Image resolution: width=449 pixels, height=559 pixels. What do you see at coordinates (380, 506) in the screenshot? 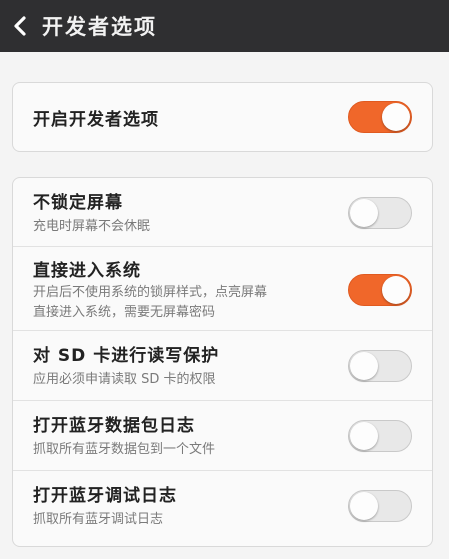
I see `bt-debug-log-toggle` at bounding box center [380, 506].